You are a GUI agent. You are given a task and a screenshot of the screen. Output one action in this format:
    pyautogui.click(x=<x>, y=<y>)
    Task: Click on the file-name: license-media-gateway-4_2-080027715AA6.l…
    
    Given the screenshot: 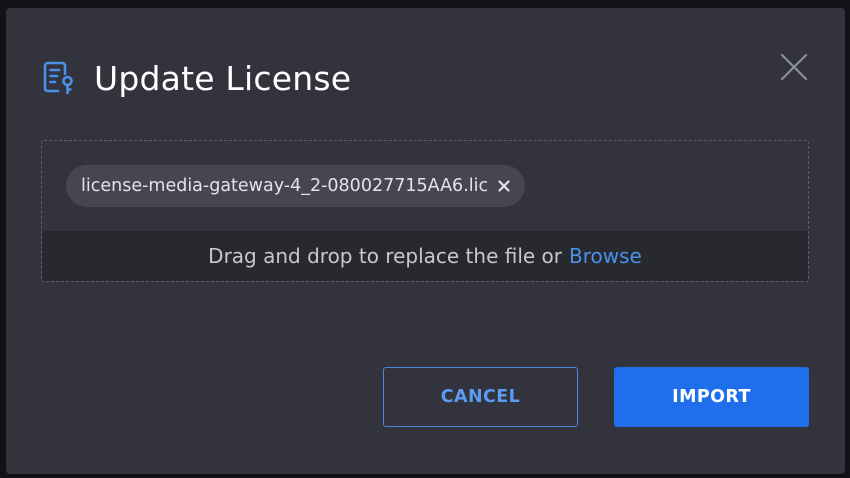 What is the action you would take?
    pyautogui.click(x=285, y=186)
    